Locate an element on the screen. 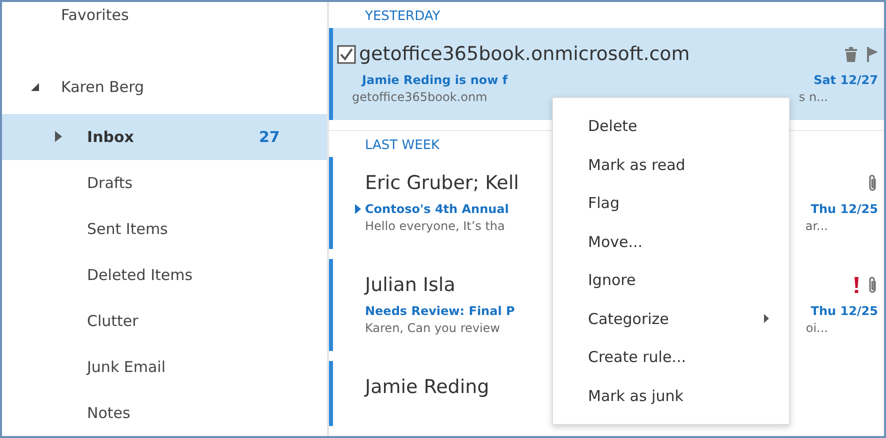 This screenshot has width=886, height=438. folder-item: Junk Email is located at coordinates (164, 367).